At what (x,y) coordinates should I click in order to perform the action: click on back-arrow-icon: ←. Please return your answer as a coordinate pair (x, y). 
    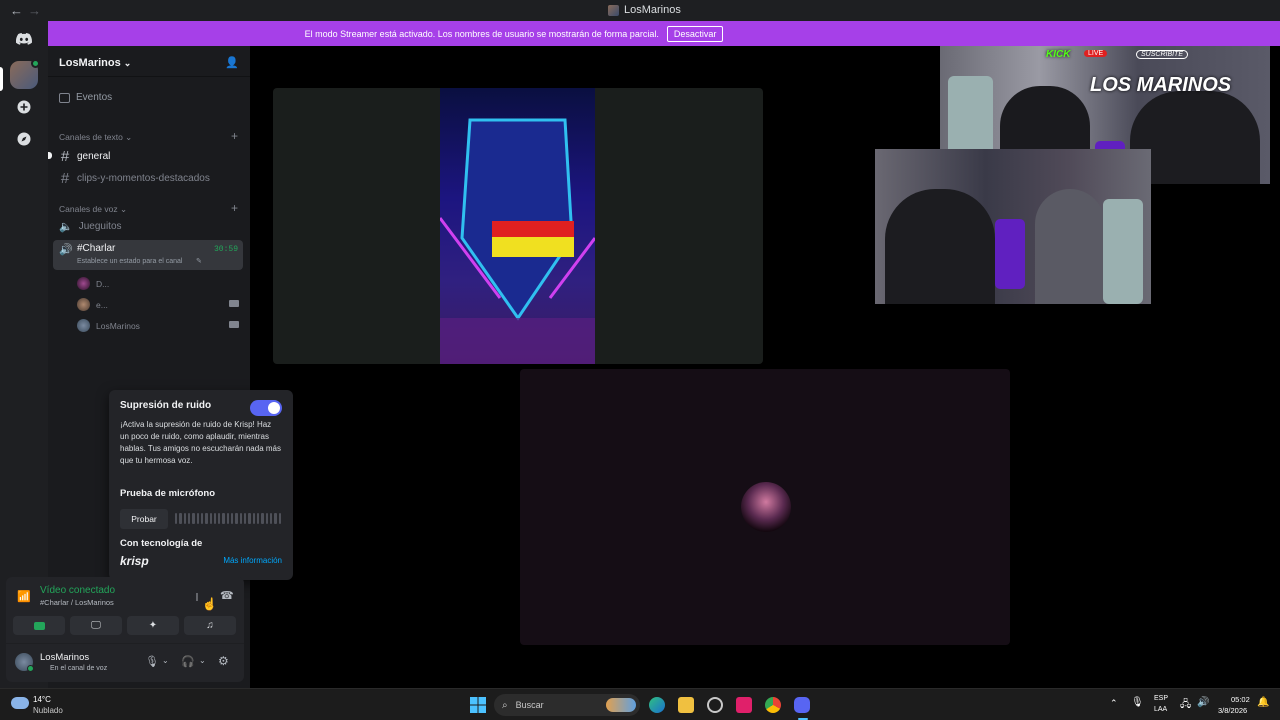
    Looking at the image, I should click on (16, 10).